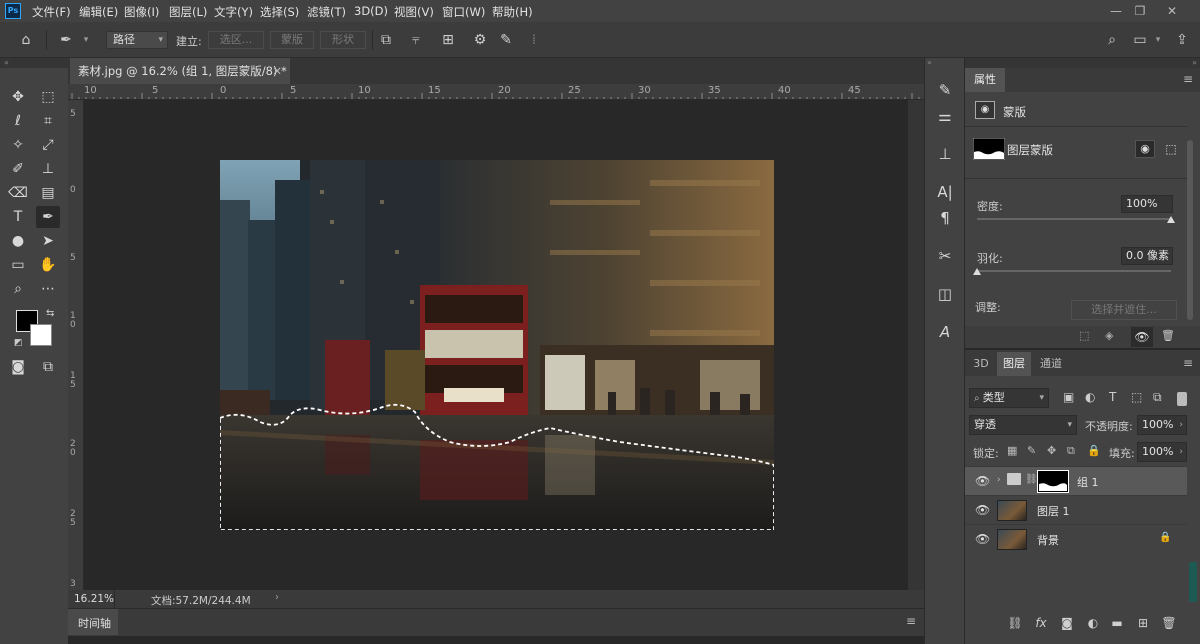  What do you see at coordinates (1136, 397) in the screenshot?
I see `filter-shape-icon: ⬚` at bounding box center [1136, 397].